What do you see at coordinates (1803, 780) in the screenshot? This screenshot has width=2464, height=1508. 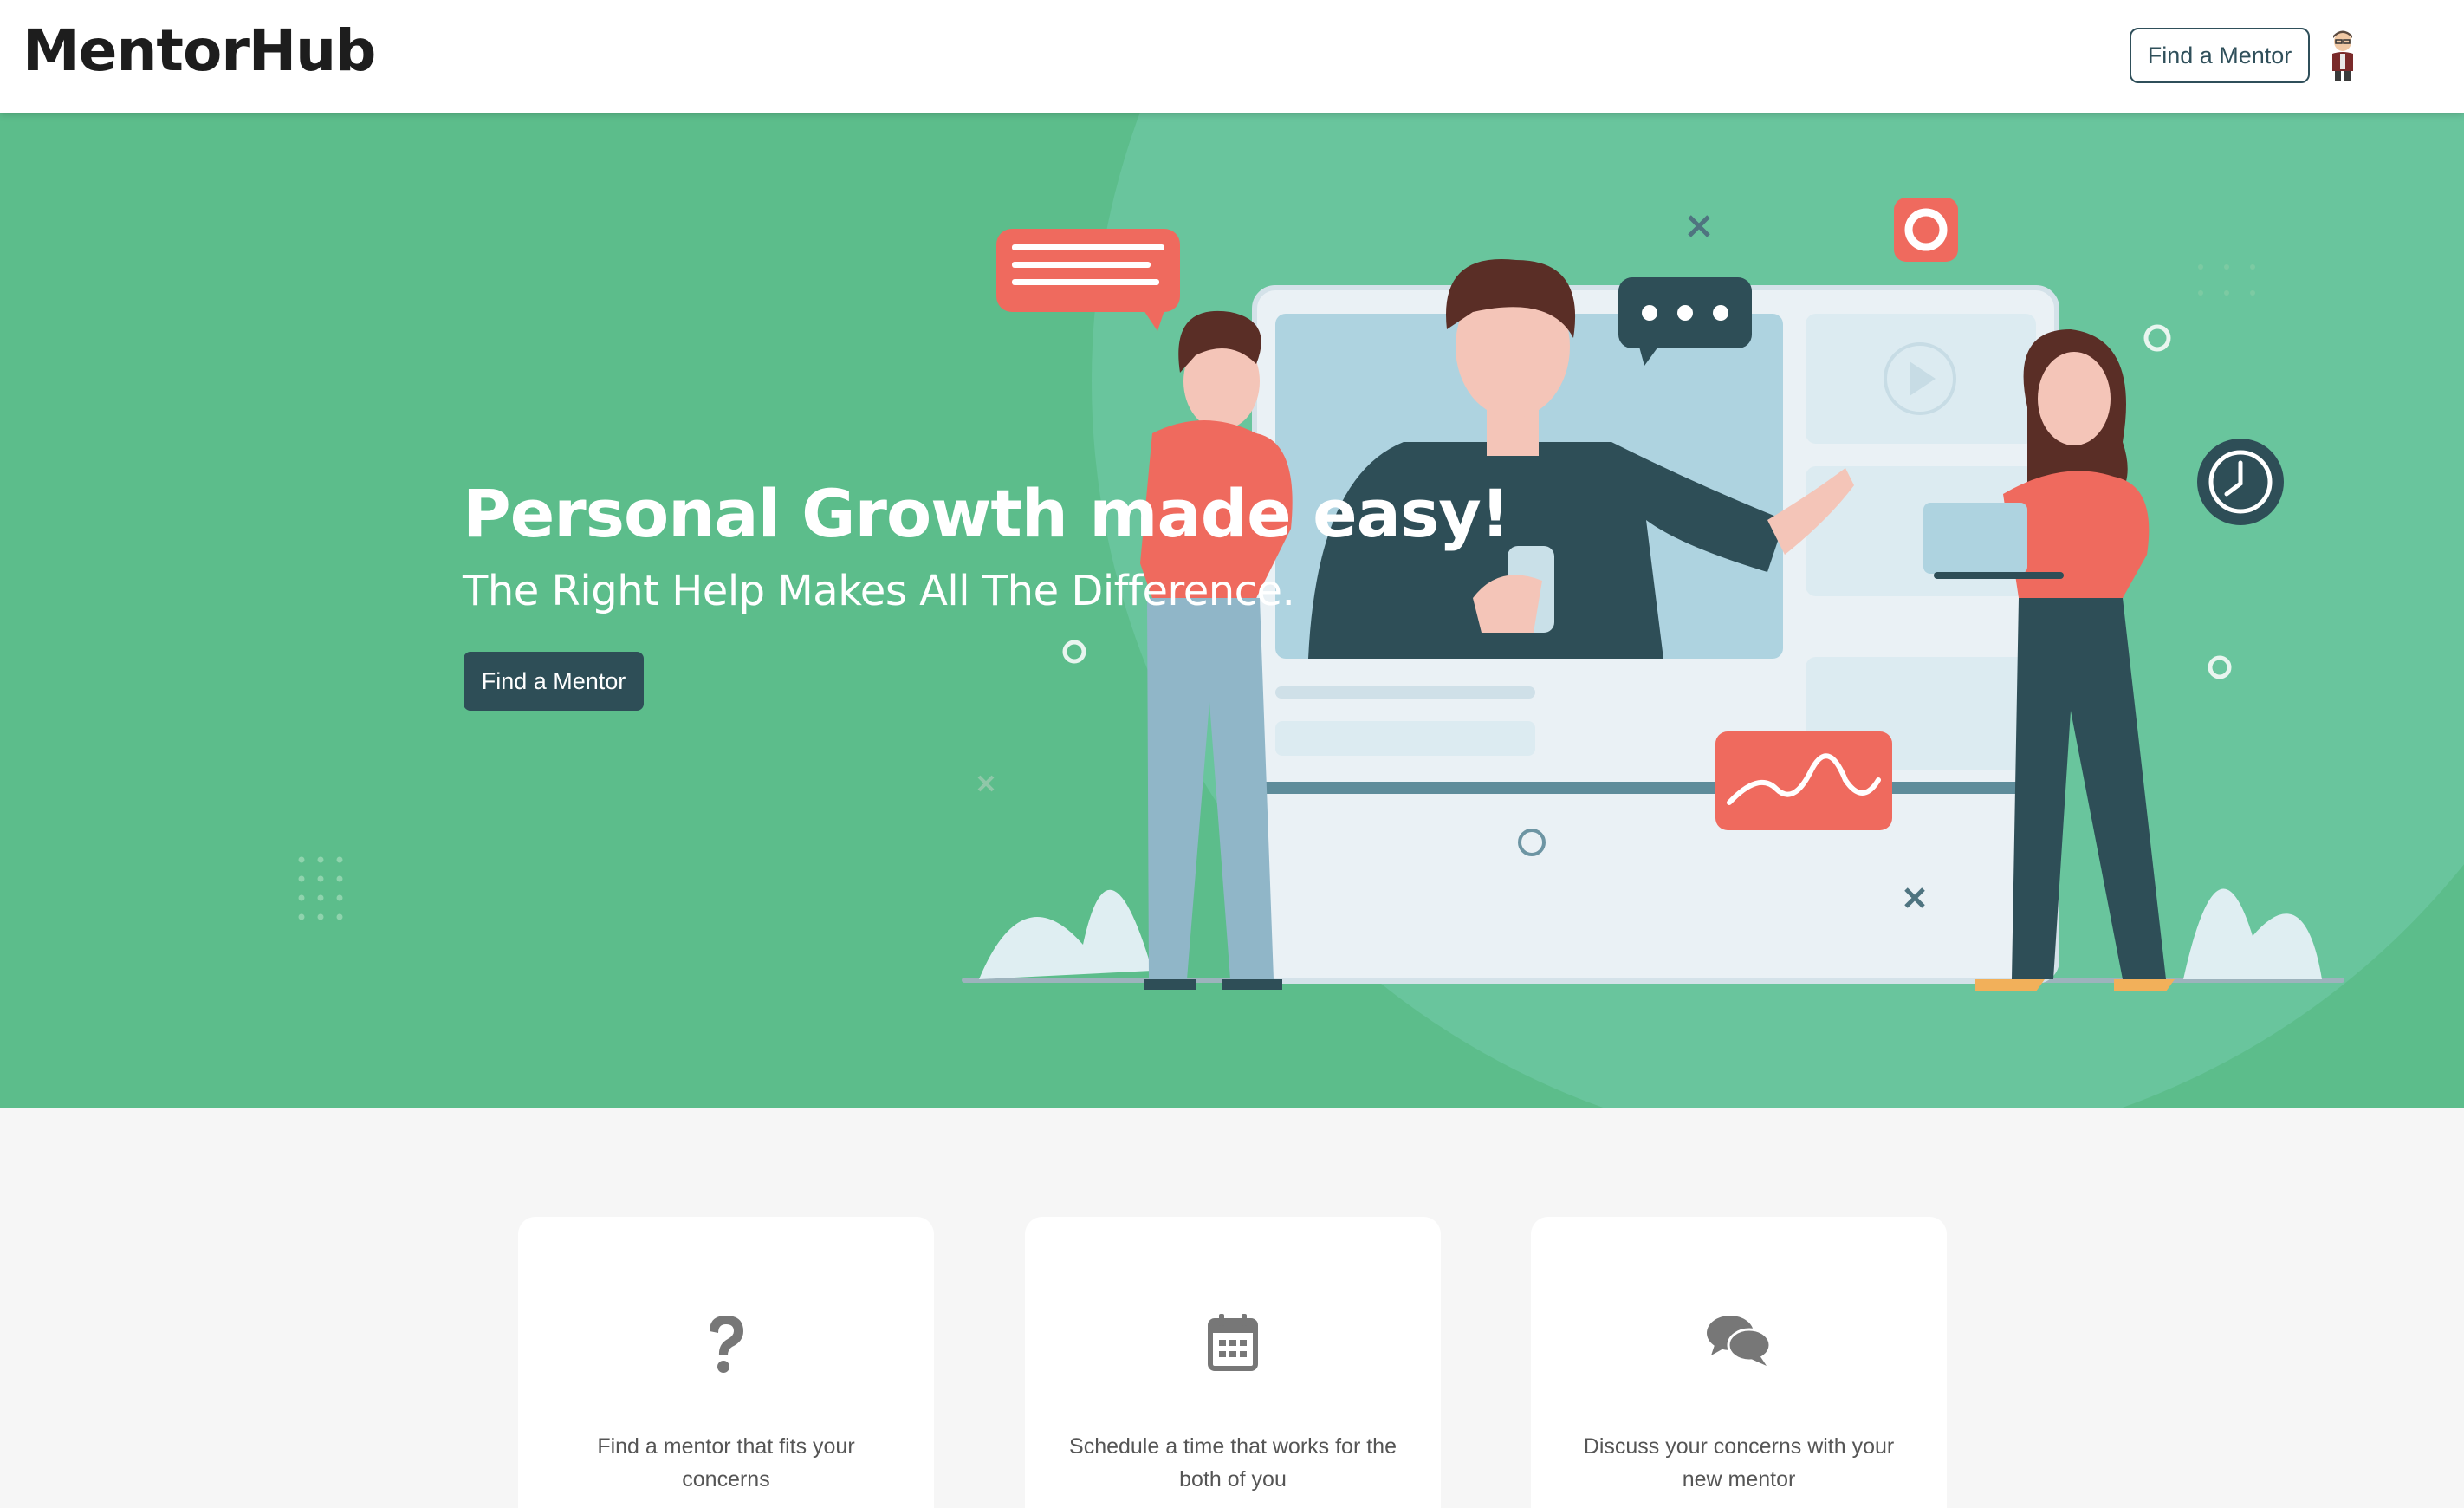 I see `stats-card` at bounding box center [1803, 780].